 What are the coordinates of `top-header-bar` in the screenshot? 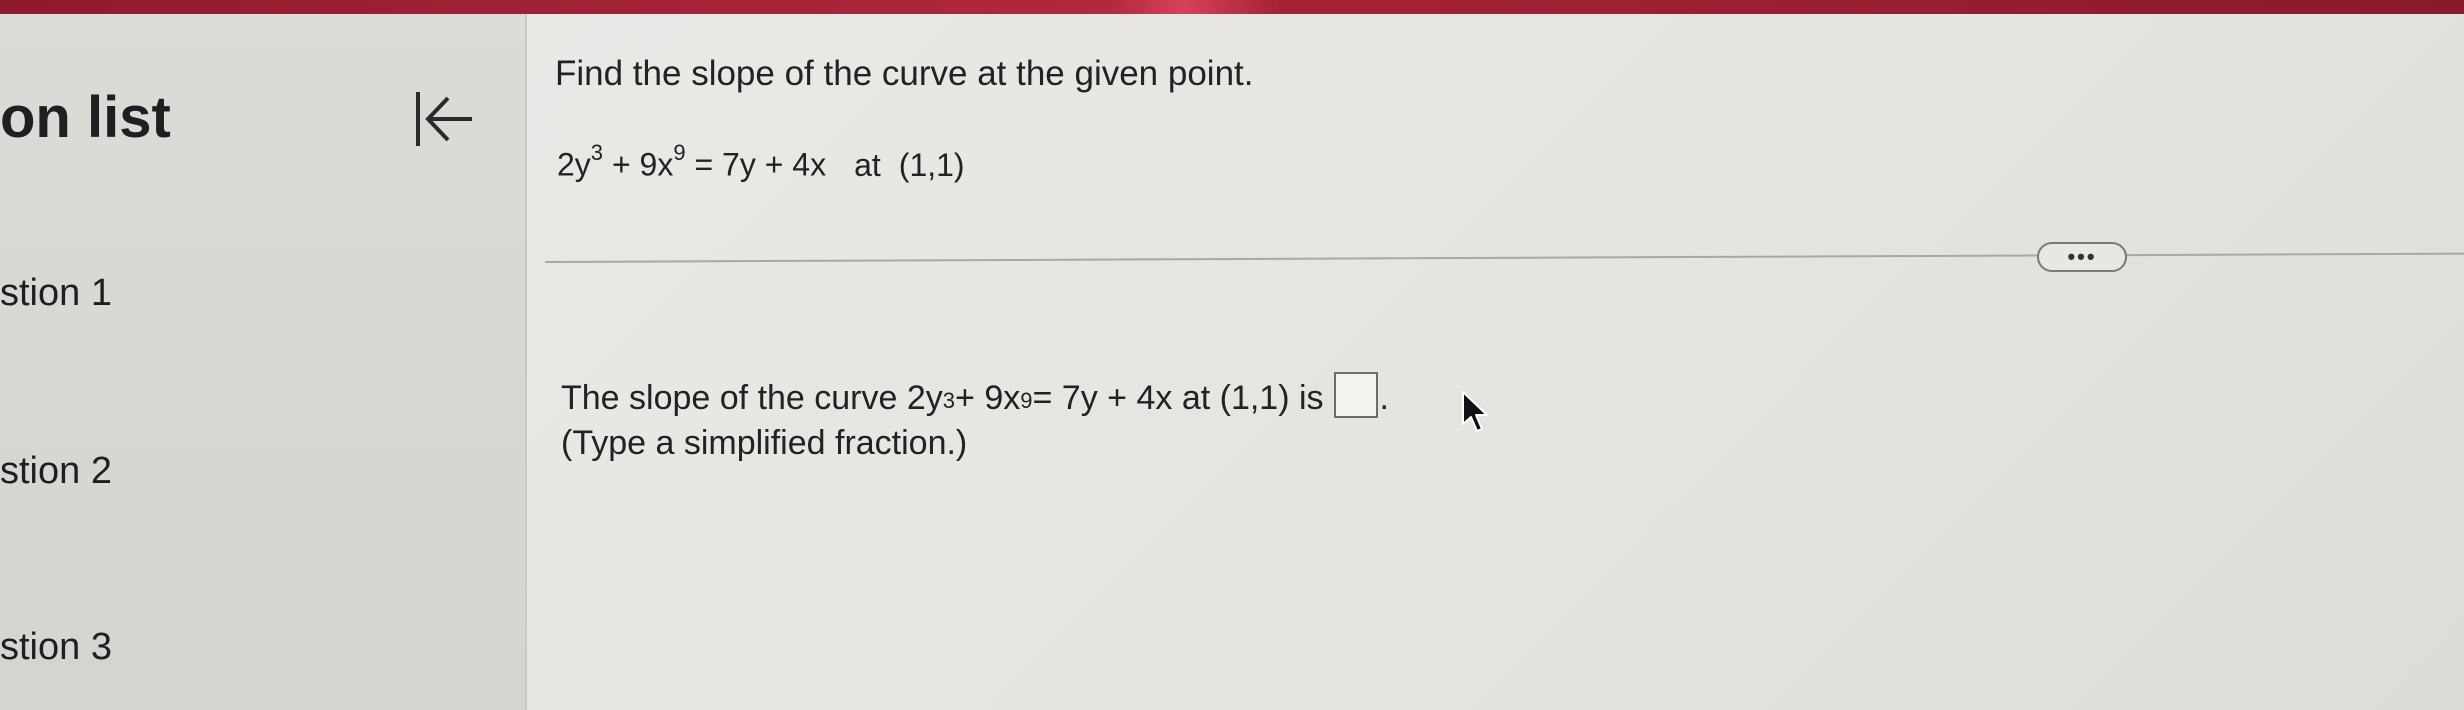 It's located at (1232, 7).